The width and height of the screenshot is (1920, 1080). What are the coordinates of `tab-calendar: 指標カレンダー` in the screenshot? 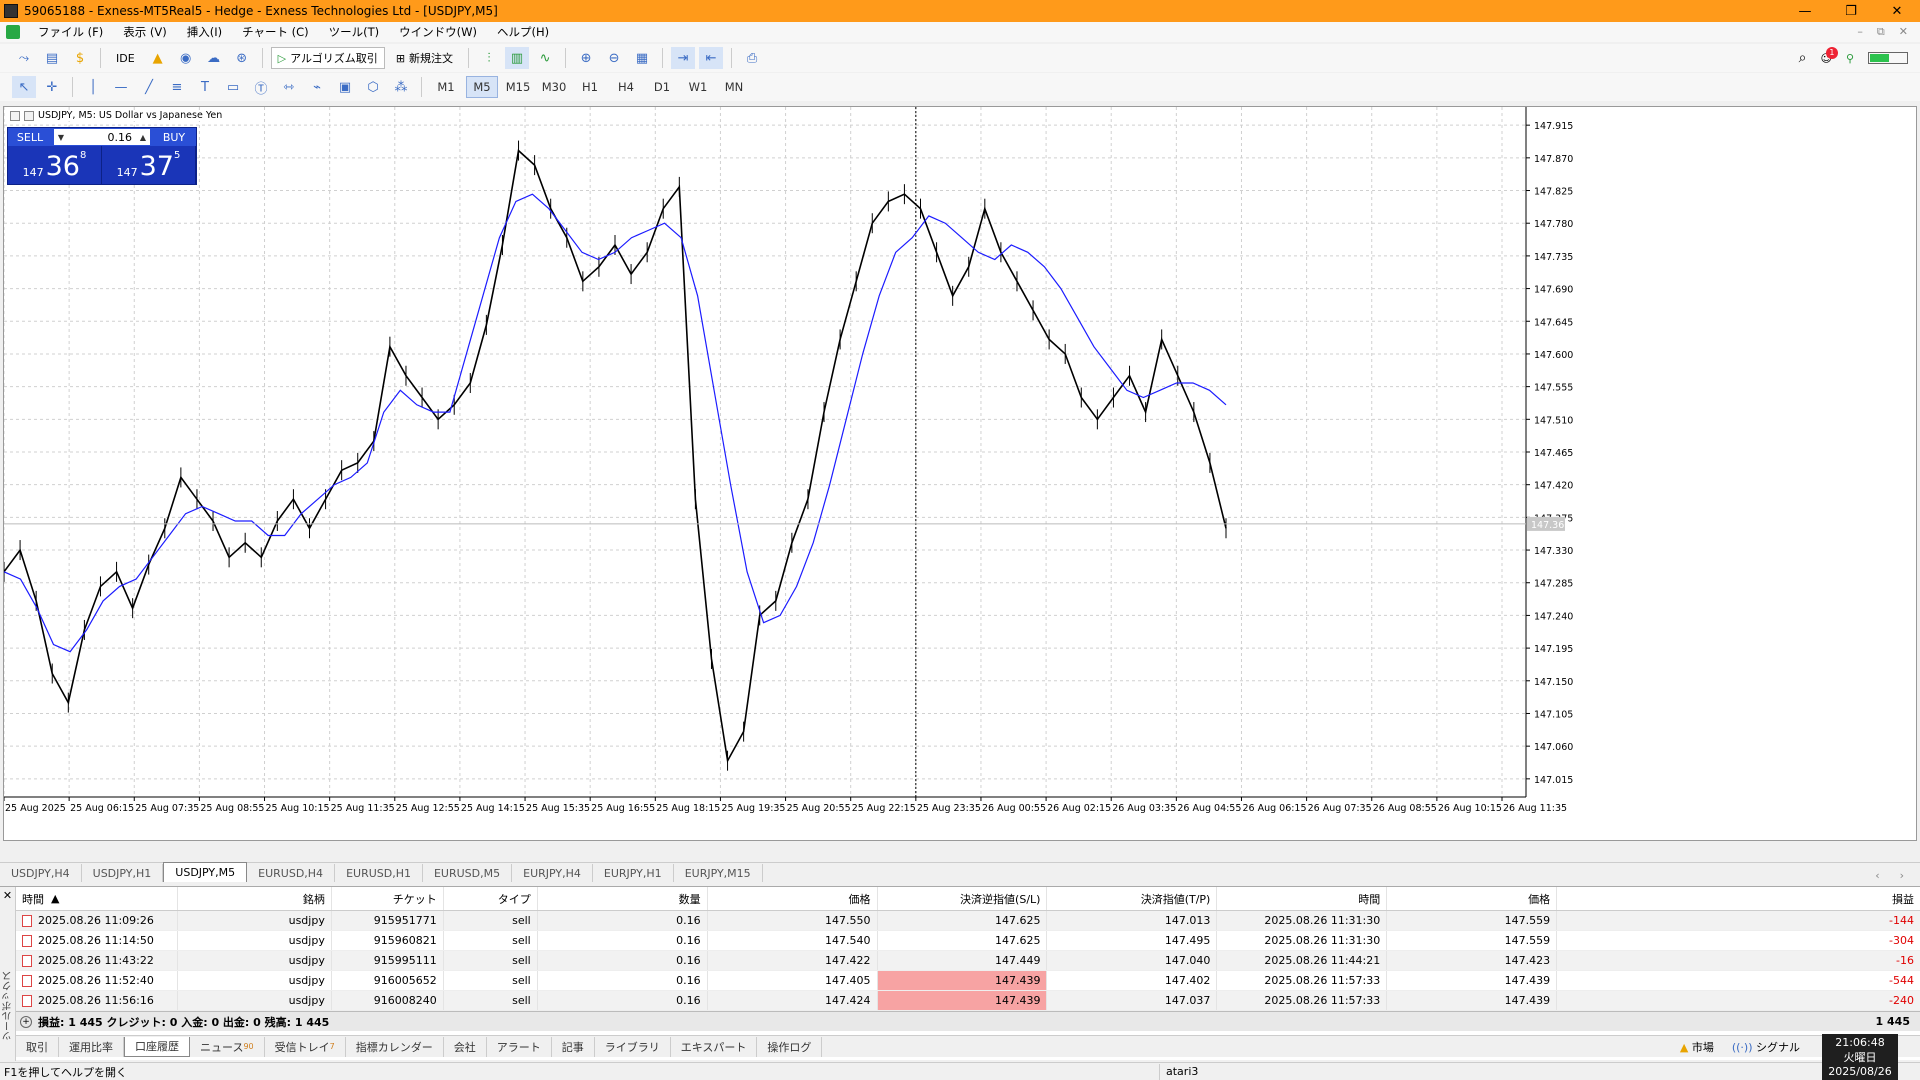 It's located at (395, 1046).